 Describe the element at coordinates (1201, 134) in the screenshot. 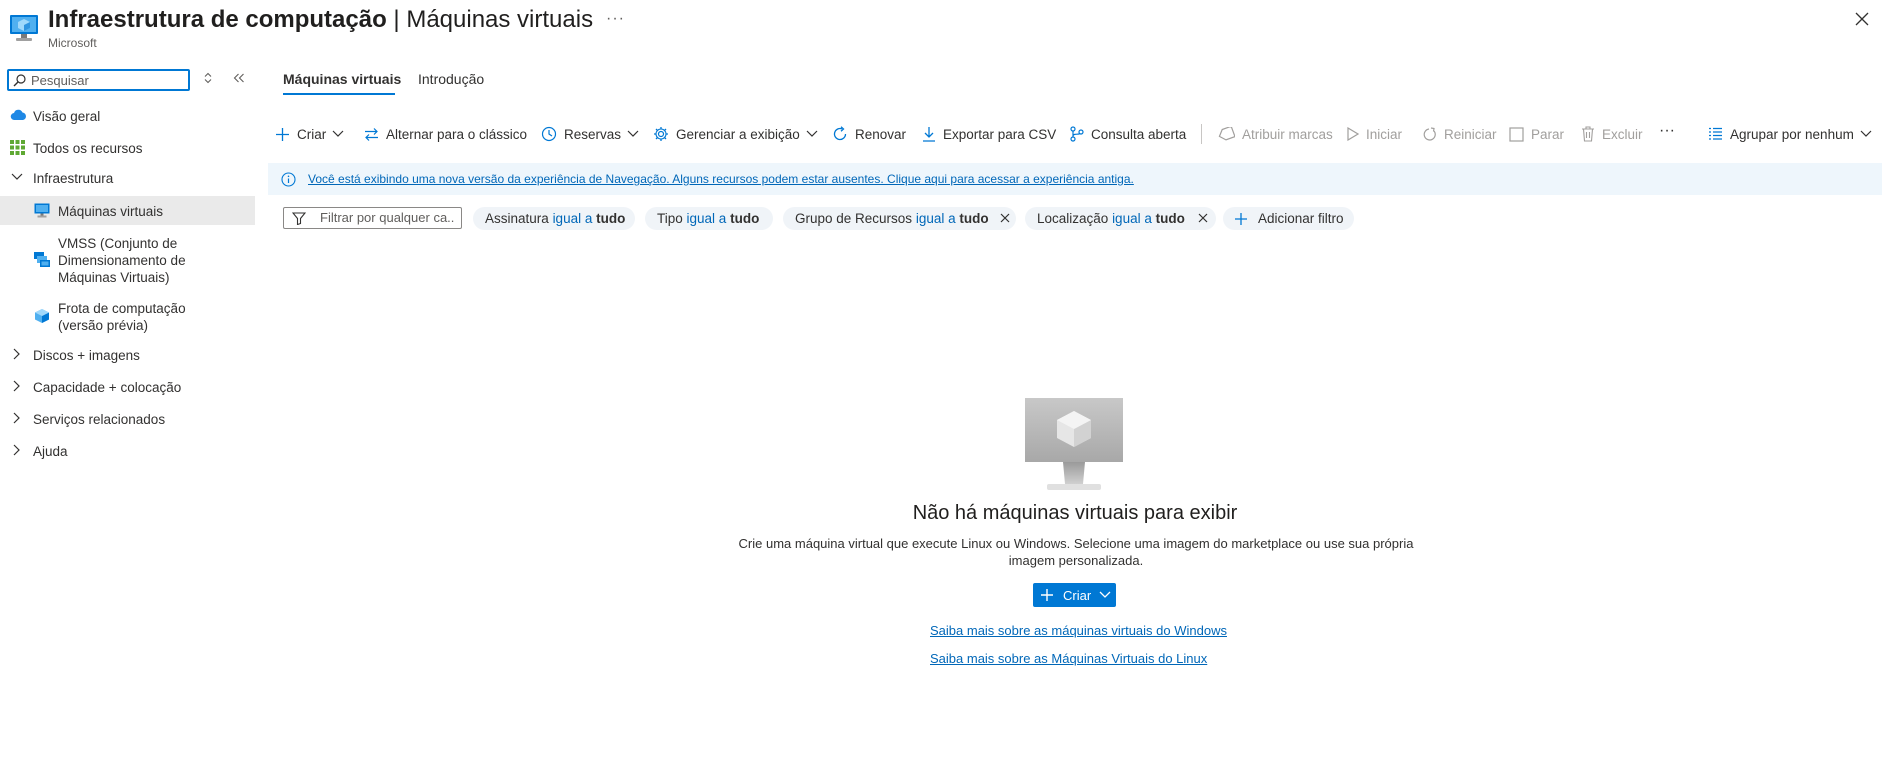

I see `toolbar-divider` at that location.